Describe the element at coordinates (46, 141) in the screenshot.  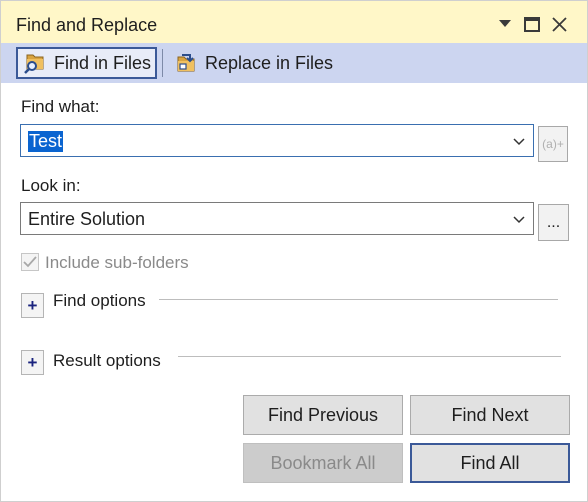
I see `find-what-input: Test` at that location.